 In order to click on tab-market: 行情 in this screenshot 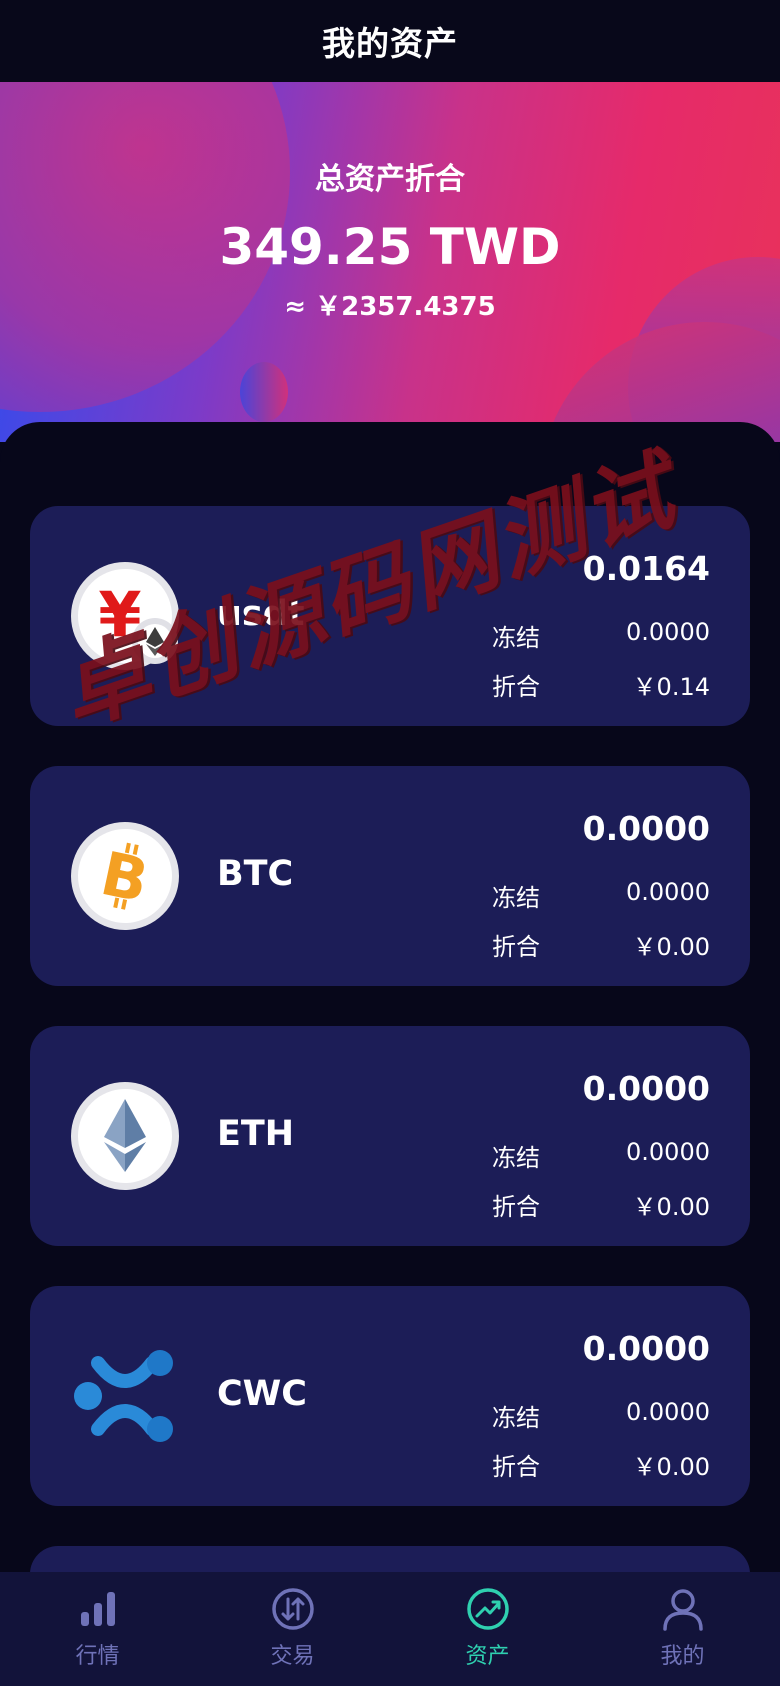, I will do `click(97, 1629)`.